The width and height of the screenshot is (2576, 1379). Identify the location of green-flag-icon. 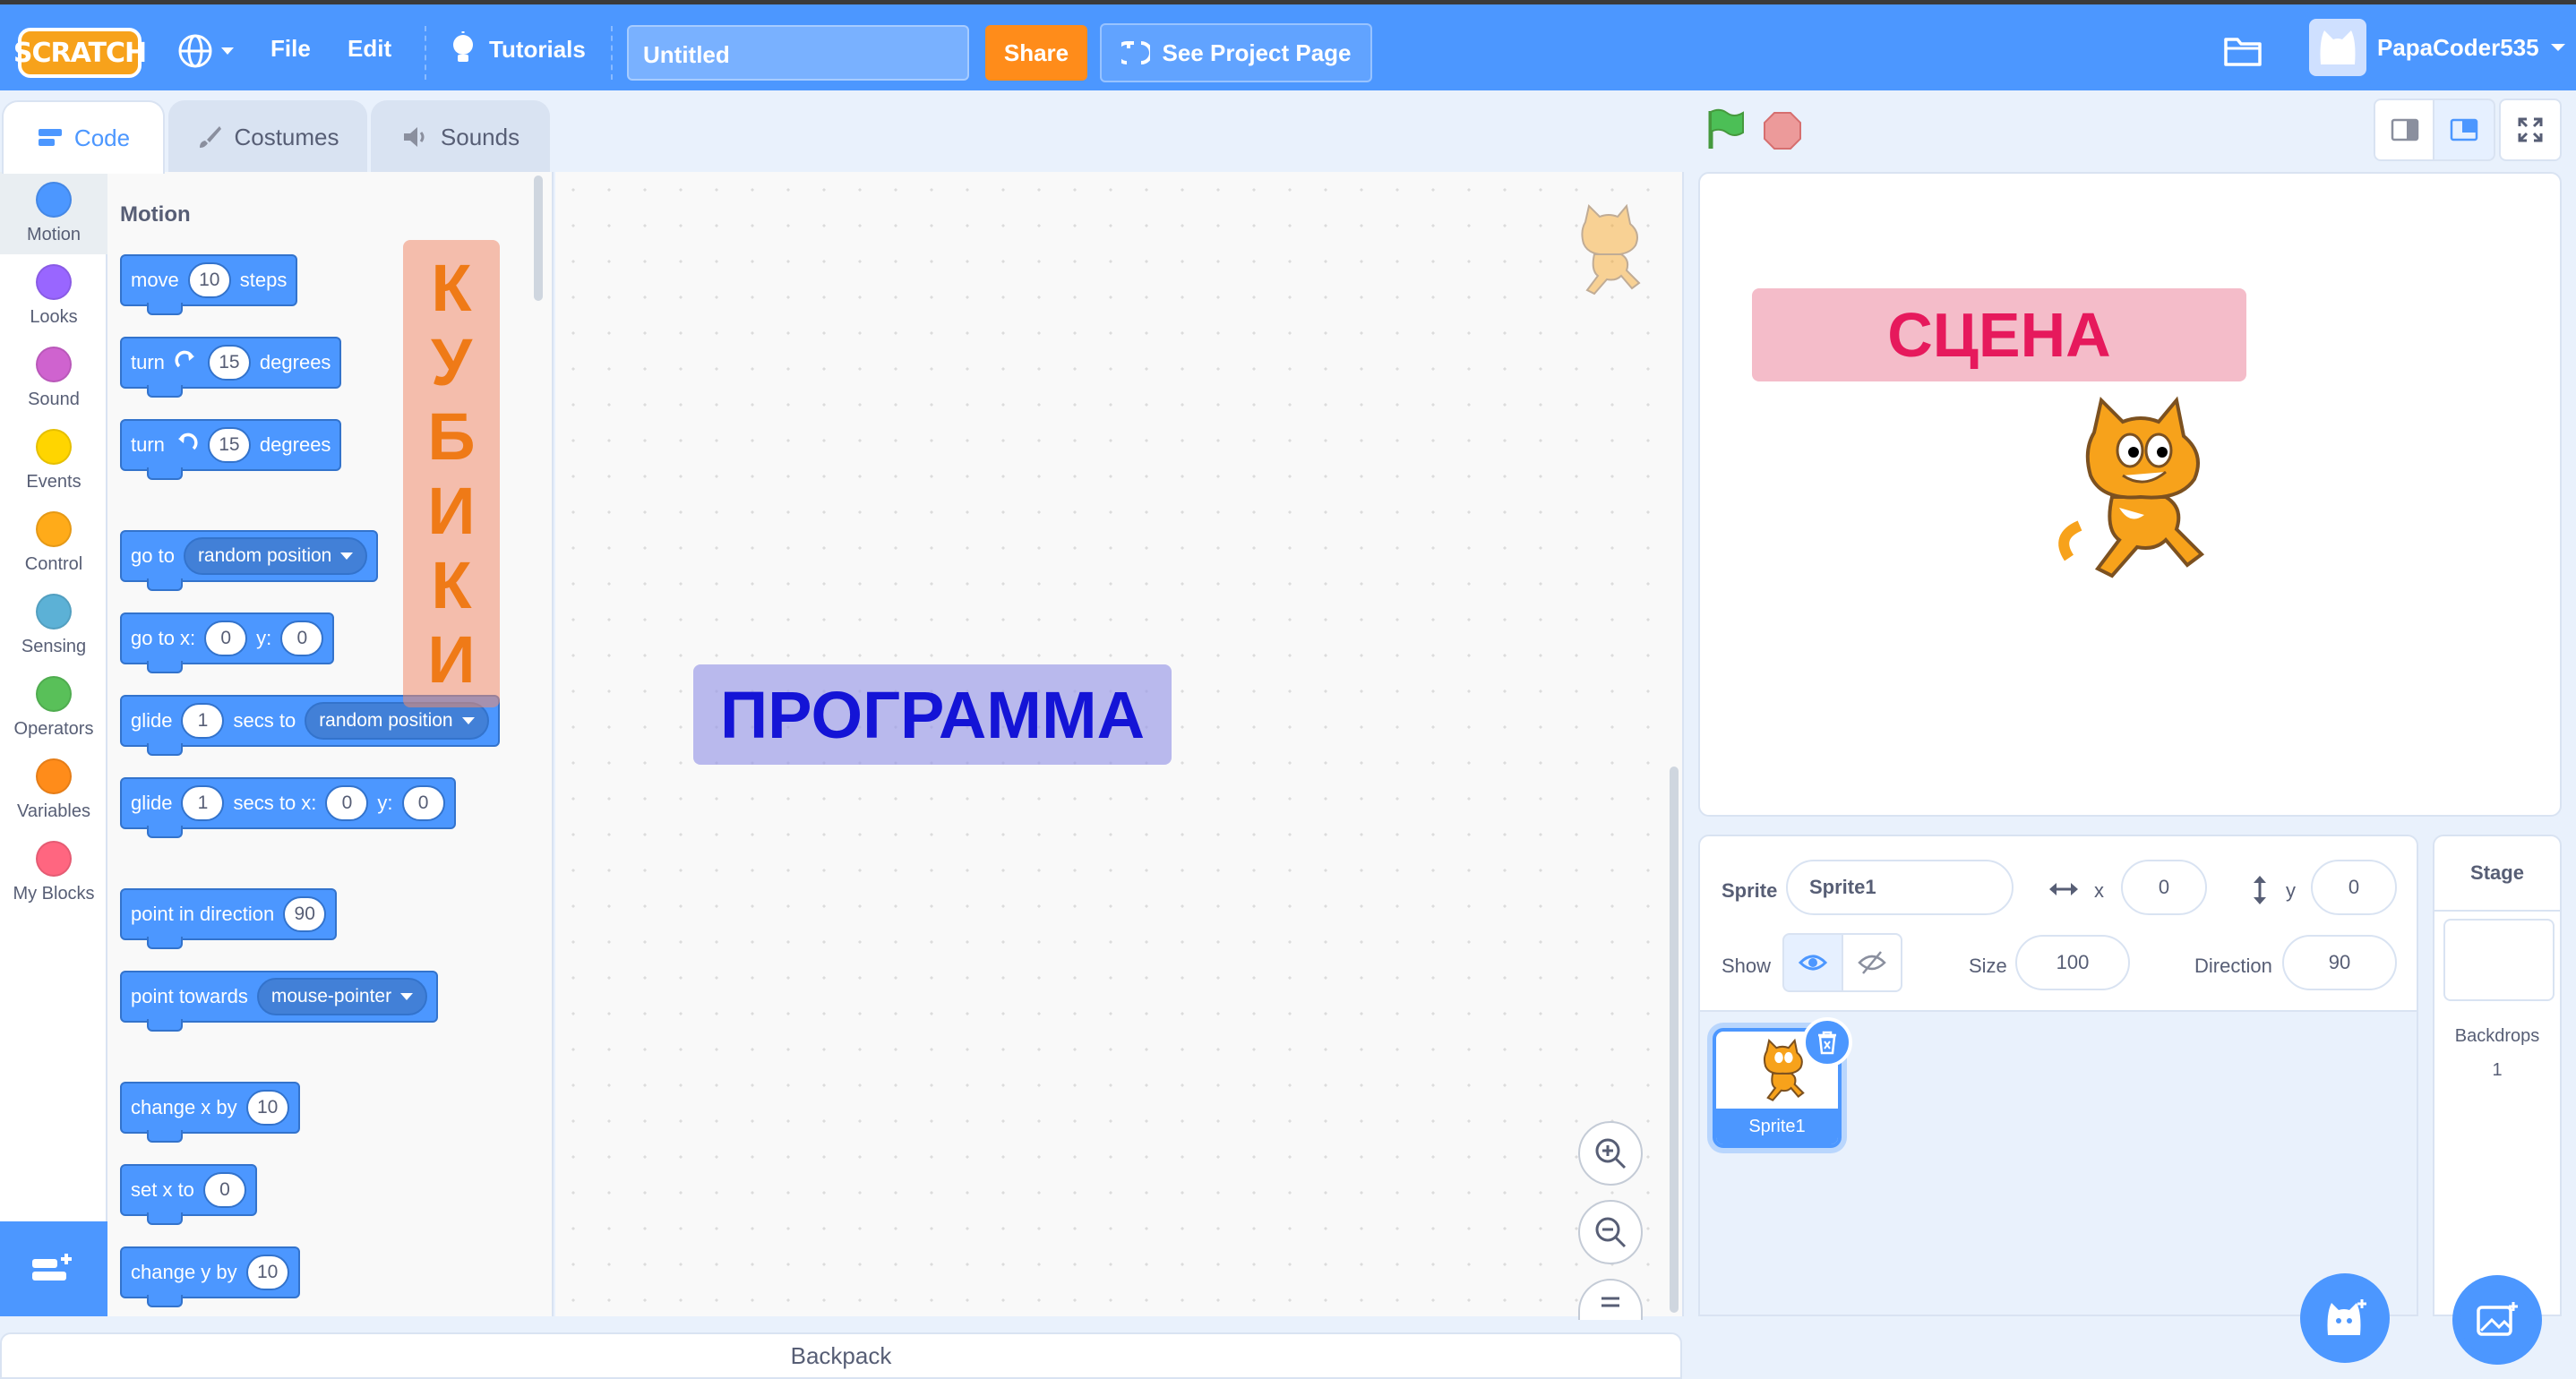
(1726, 129).